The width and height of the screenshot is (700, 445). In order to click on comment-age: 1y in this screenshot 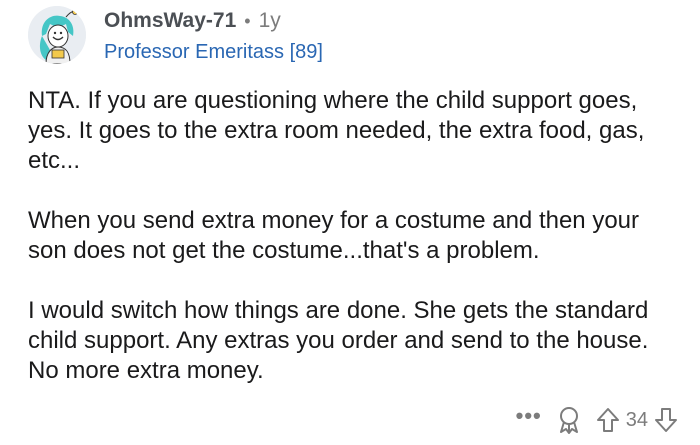, I will do `click(269, 20)`.